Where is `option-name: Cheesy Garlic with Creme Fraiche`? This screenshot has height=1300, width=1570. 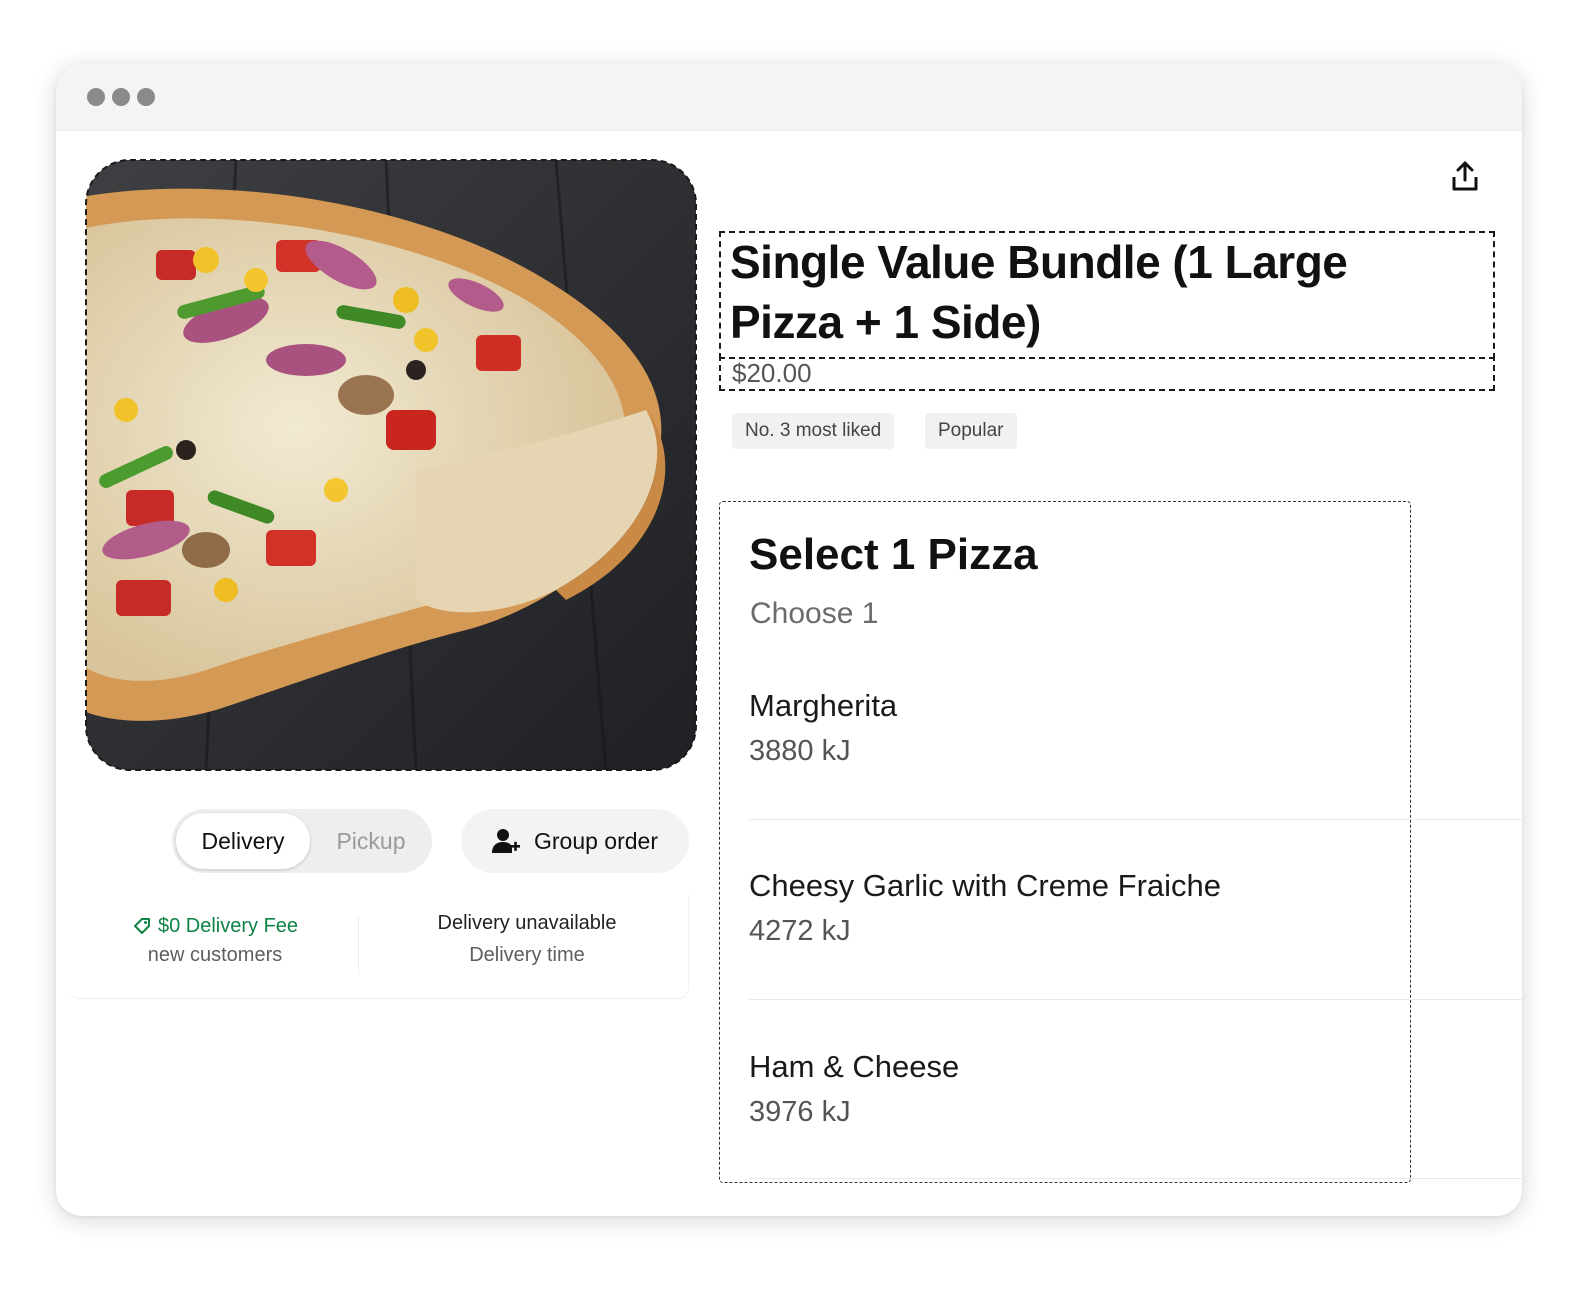 option-name: Cheesy Garlic with Creme Fraiche is located at coordinates (985, 885).